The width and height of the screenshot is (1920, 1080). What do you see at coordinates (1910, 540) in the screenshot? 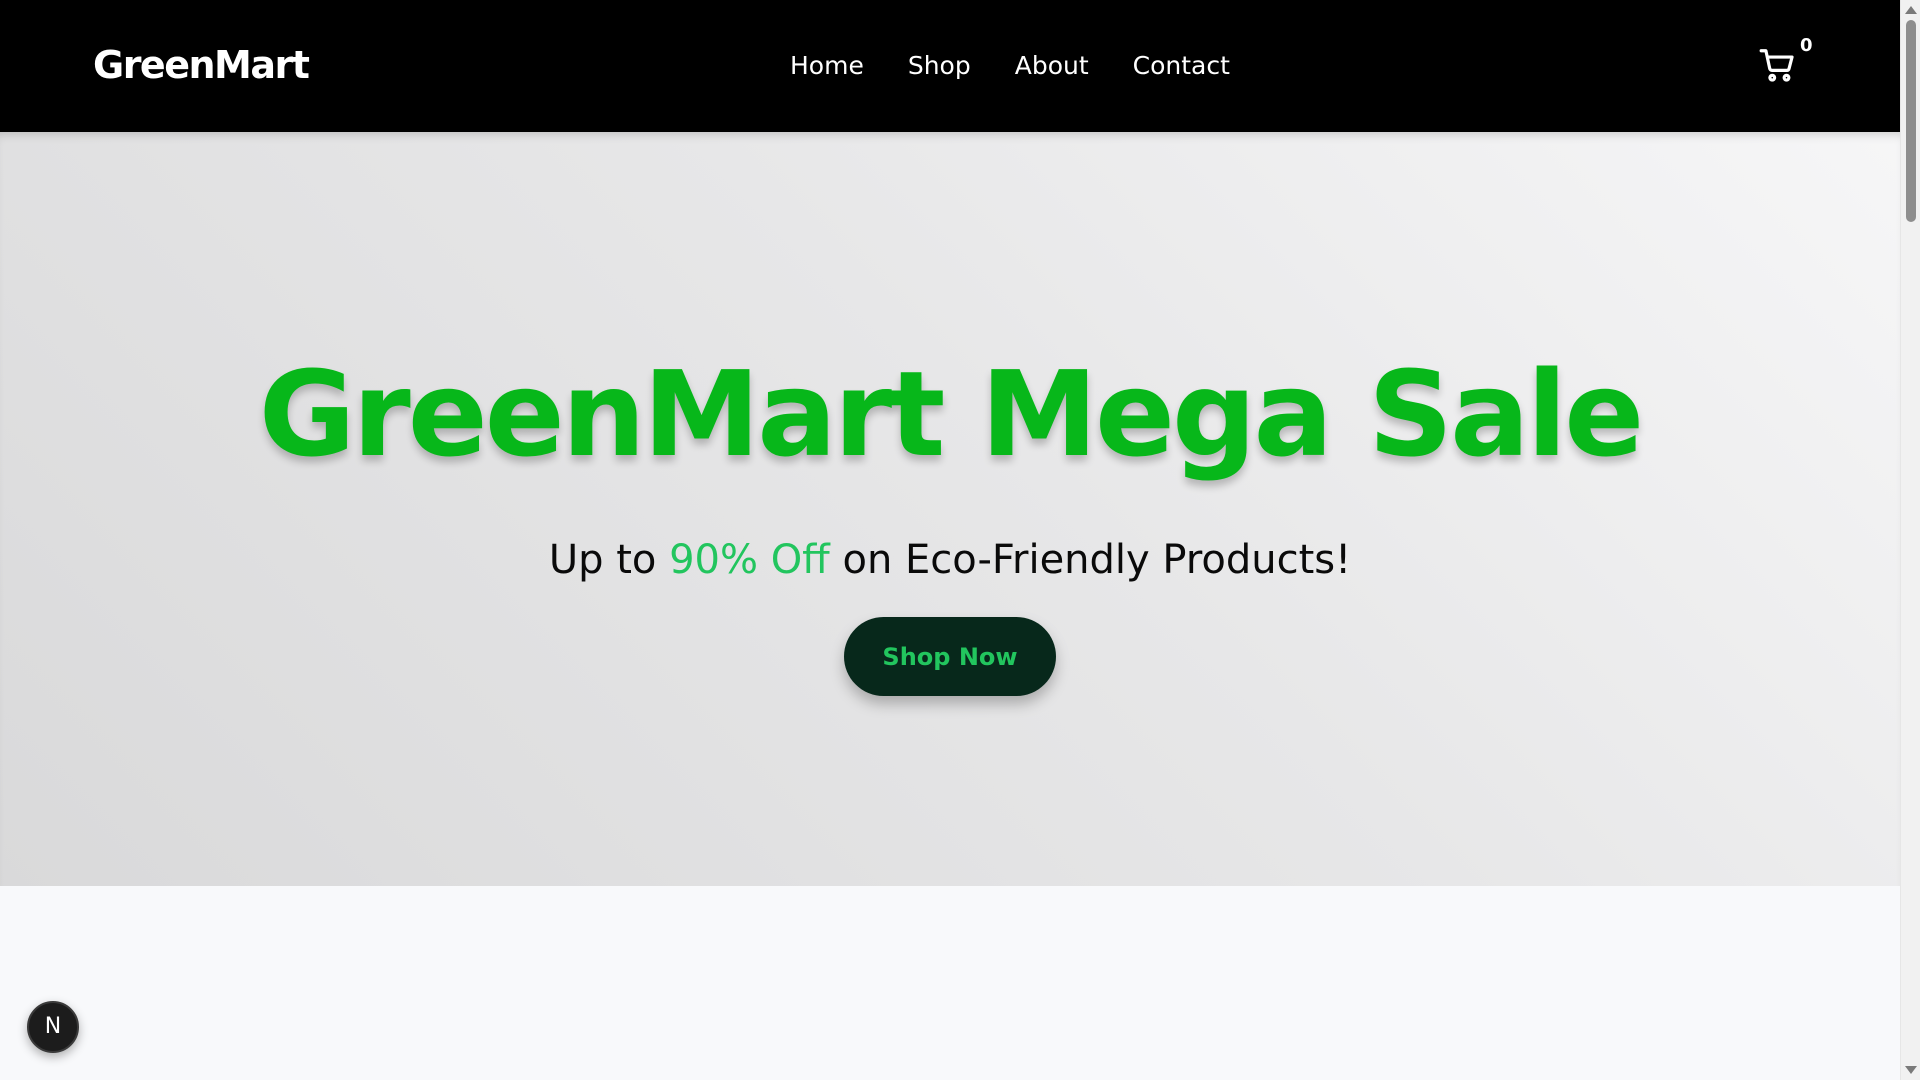
I see `page-scrollbar` at bounding box center [1910, 540].